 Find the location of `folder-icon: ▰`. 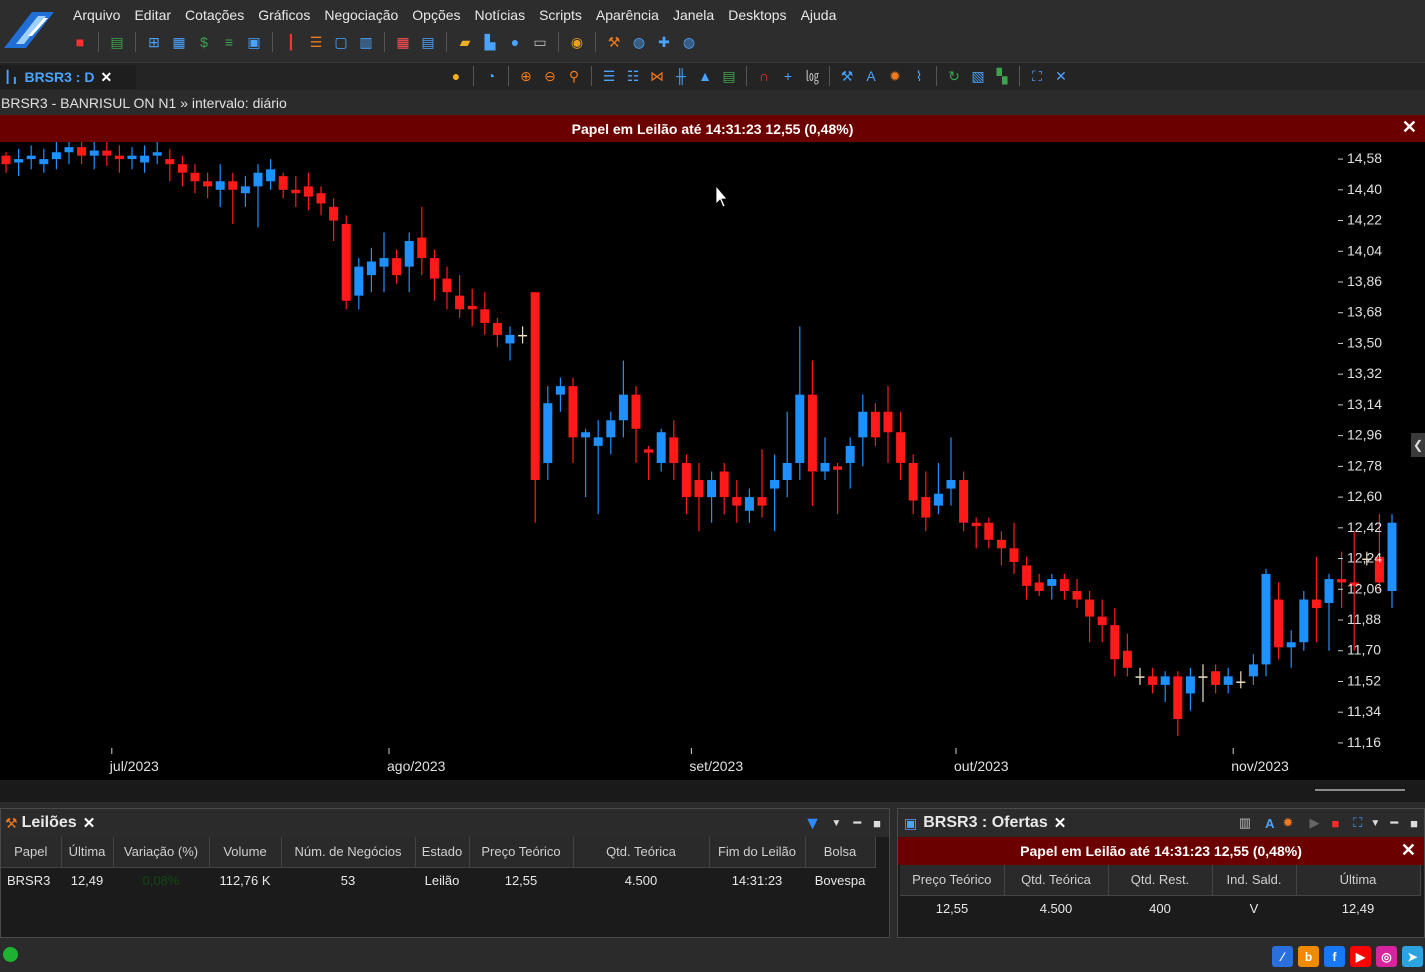

folder-icon: ▰ is located at coordinates (465, 42).